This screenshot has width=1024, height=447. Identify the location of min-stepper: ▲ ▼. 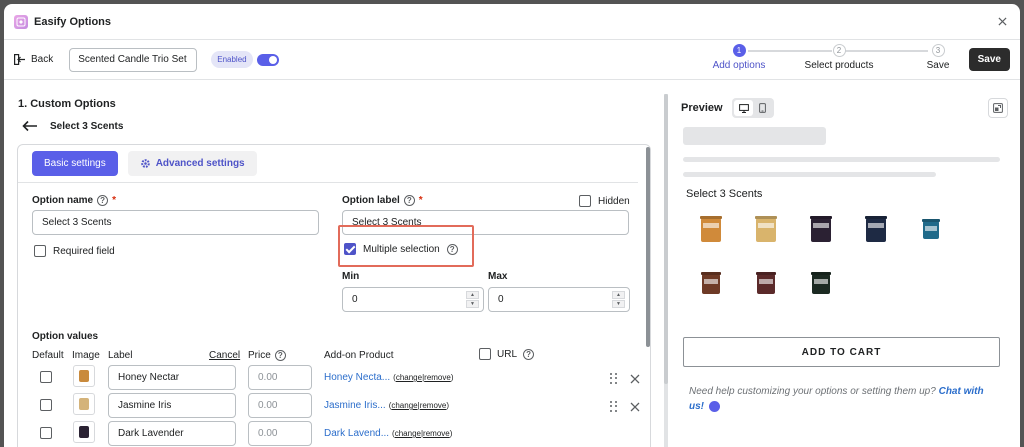
(472, 299).